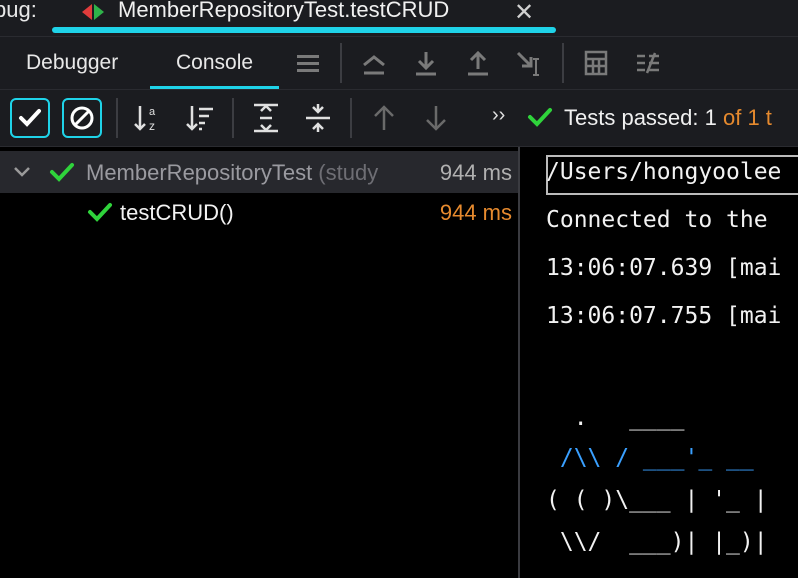 Image resolution: width=798 pixels, height=578 pixels. I want to click on tab-console-label: Console, so click(215, 62).